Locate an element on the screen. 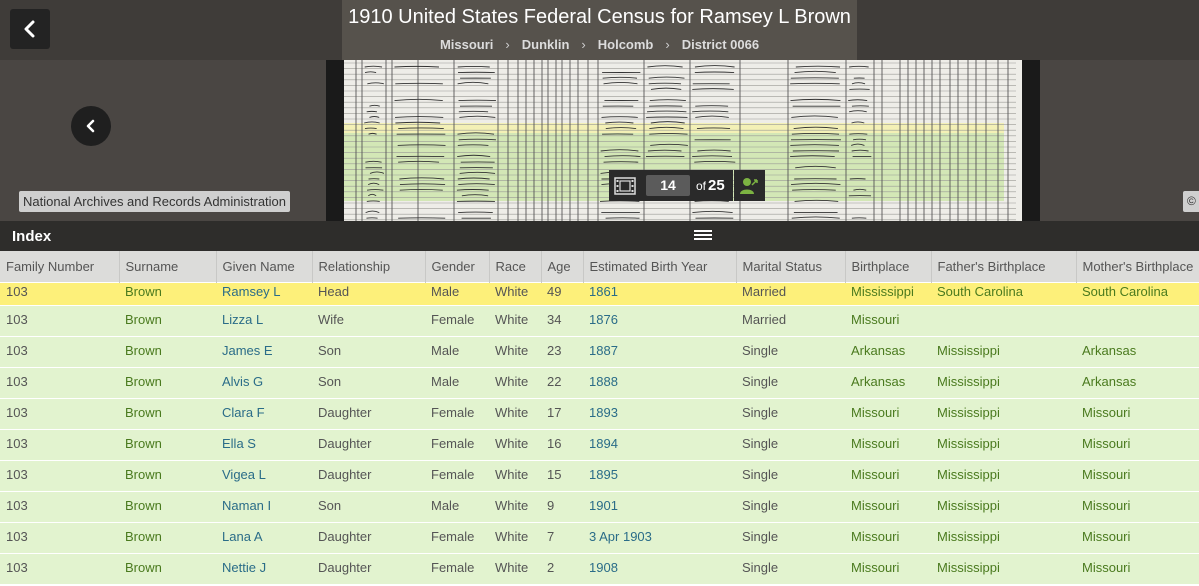 The height and width of the screenshot is (586, 1199). cell-giv: Ramsey L is located at coordinates (264, 293).